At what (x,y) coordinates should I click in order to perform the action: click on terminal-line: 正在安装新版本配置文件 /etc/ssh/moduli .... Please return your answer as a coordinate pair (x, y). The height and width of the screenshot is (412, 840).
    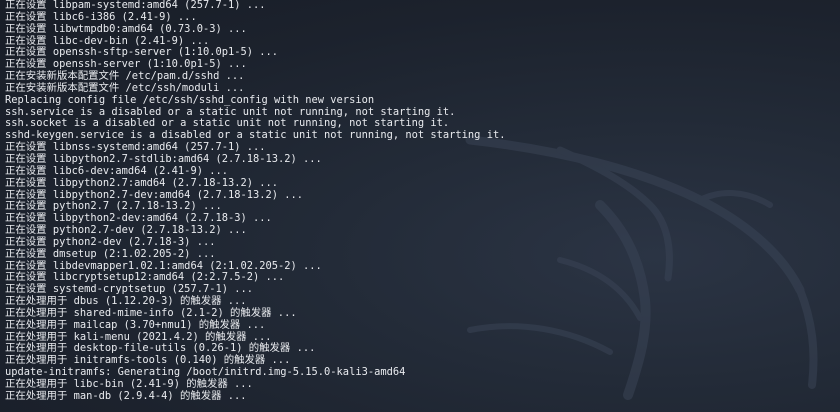
    Looking at the image, I should click on (125, 87).